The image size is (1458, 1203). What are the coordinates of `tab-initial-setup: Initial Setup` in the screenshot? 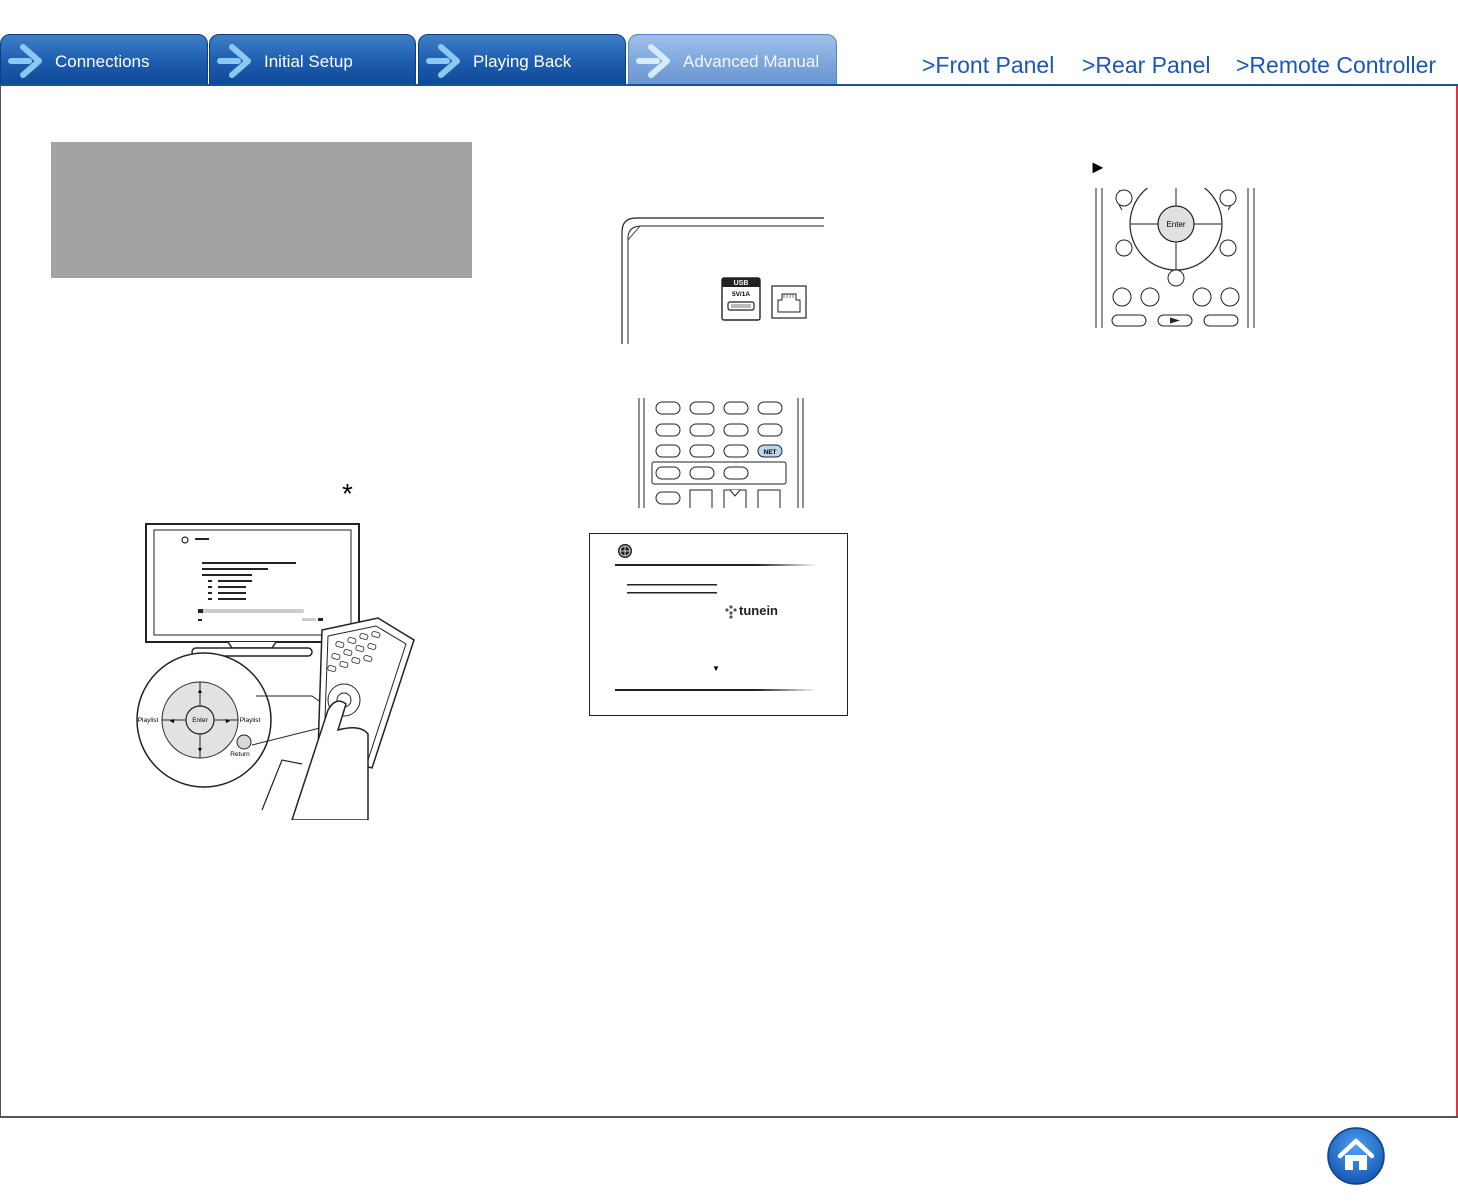 It's located at (312, 59).